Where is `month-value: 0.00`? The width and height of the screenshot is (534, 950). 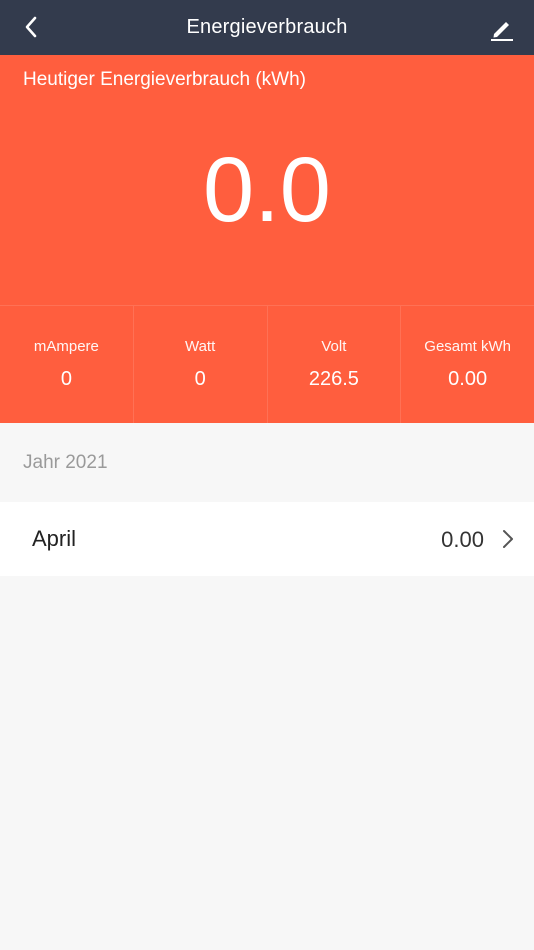
month-value: 0.00 is located at coordinates (462, 539).